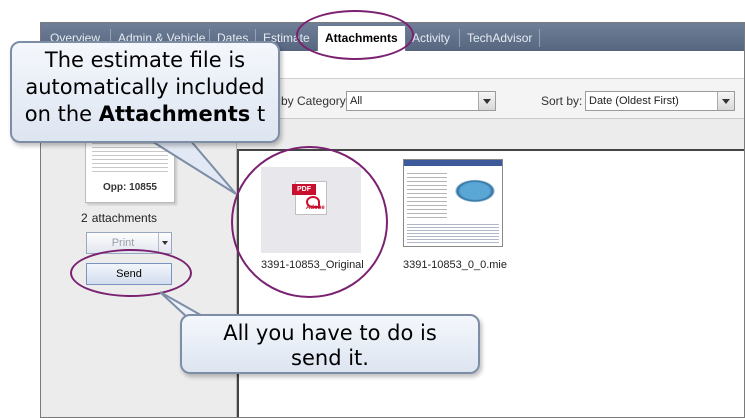  I want to click on highlight-ring-file, so click(309, 222).